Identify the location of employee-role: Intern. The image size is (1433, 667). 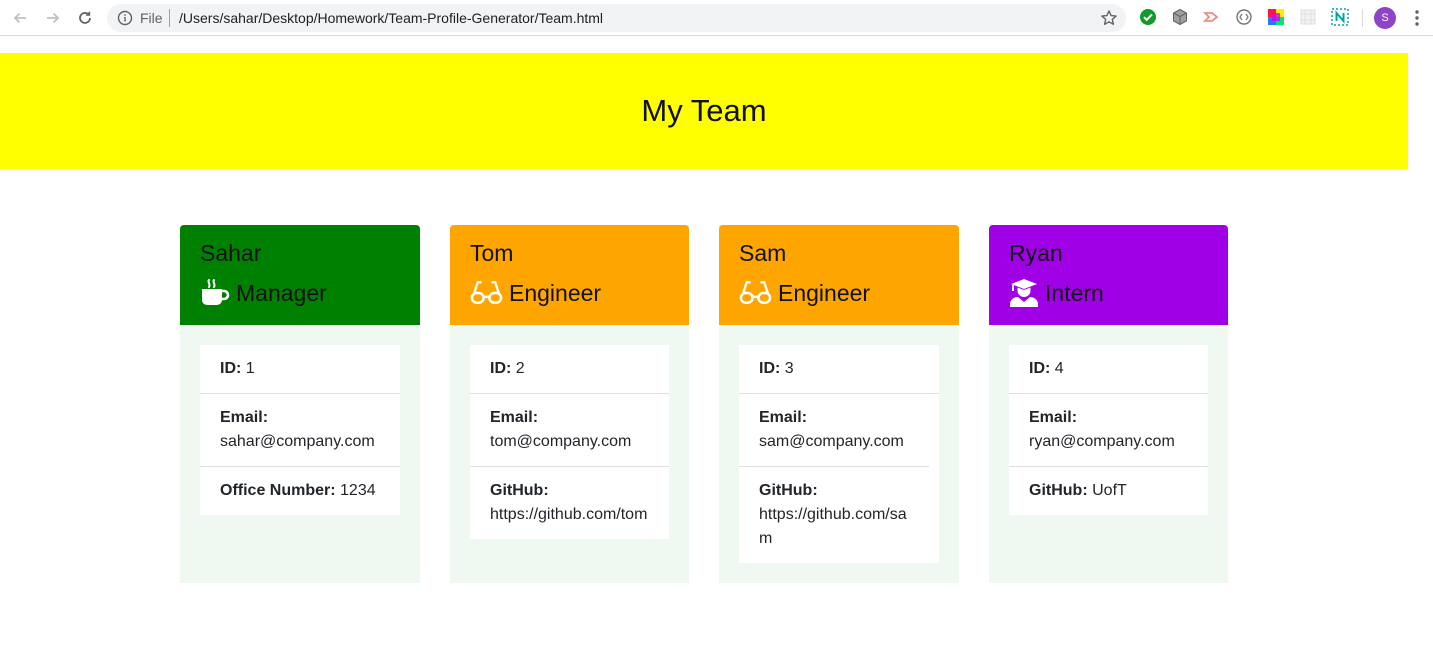
(1118, 293).